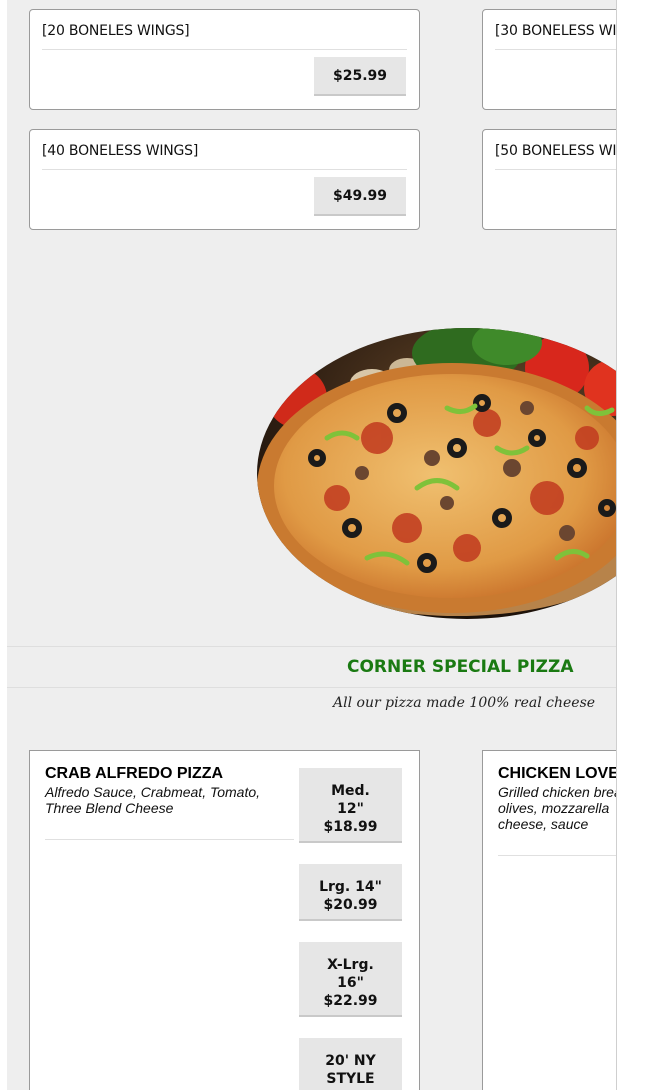 The width and height of the screenshot is (650, 1090). I want to click on menu-item-card: [40 BONELESS WINGS] $49.99, so click(224, 179).